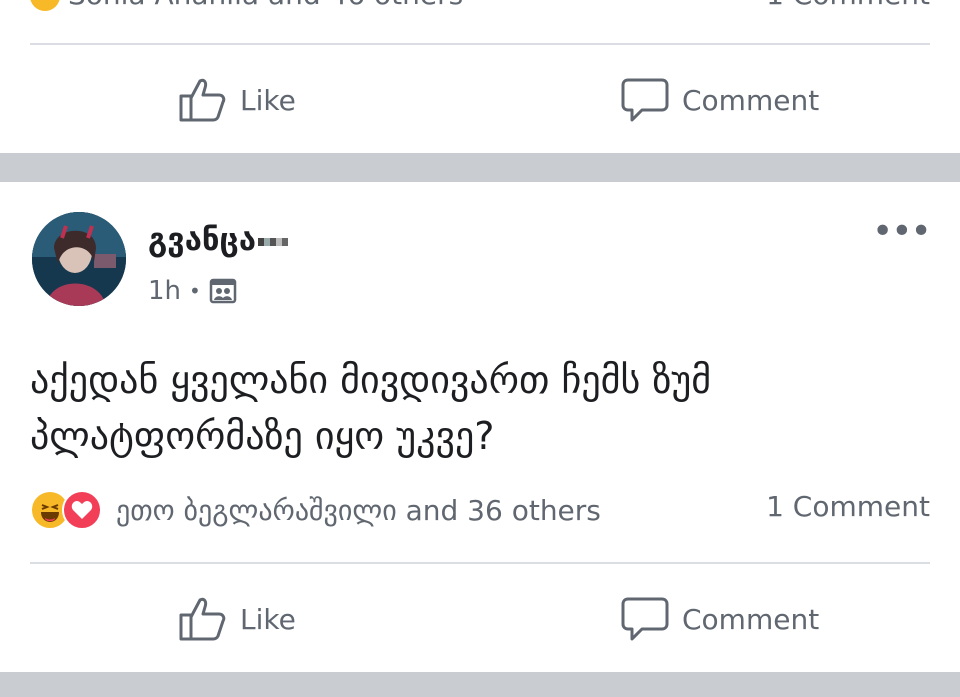 Image resolution: width=960 pixels, height=697 pixels. Describe the element at coordinates (223, 291) in the screenshot. I see `friends-icon` at that location.